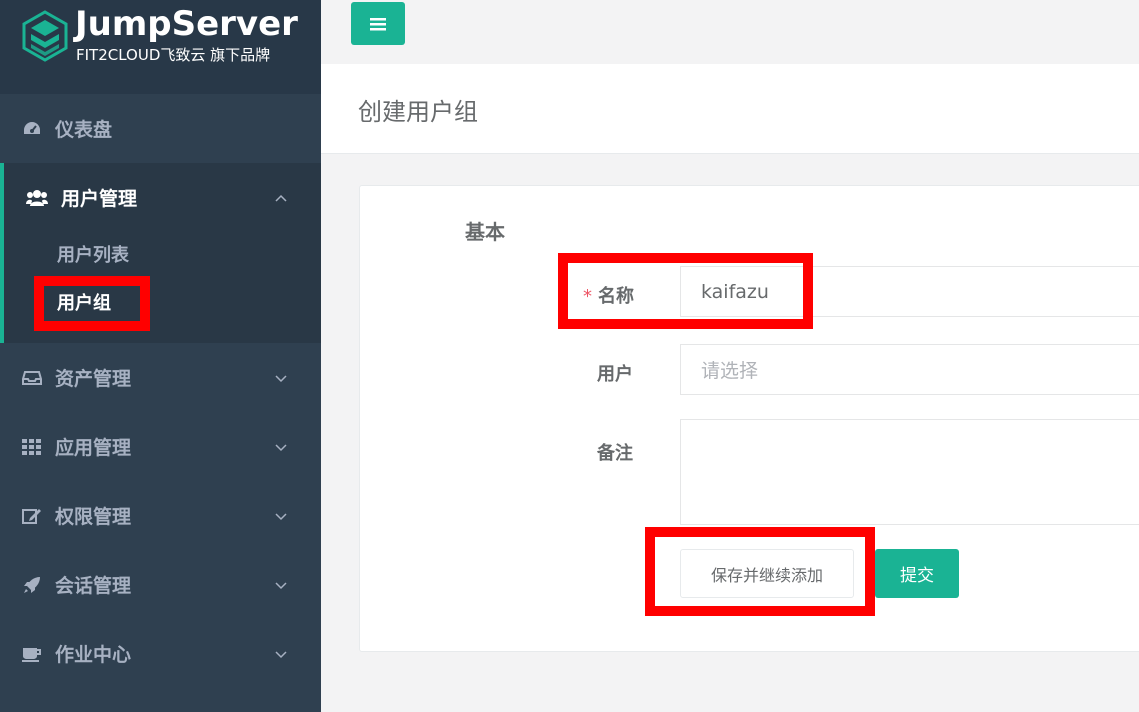 The image size is (1139, 712). I want to click on rocket-icon, so click(32, 585).